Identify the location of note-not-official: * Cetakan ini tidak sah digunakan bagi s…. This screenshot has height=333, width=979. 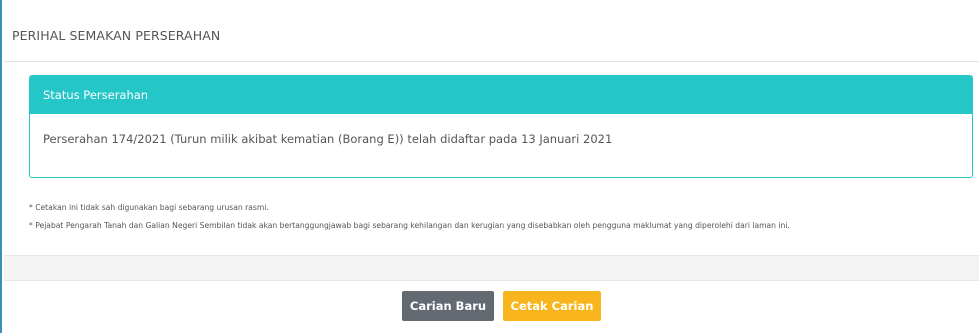
(149, 207).